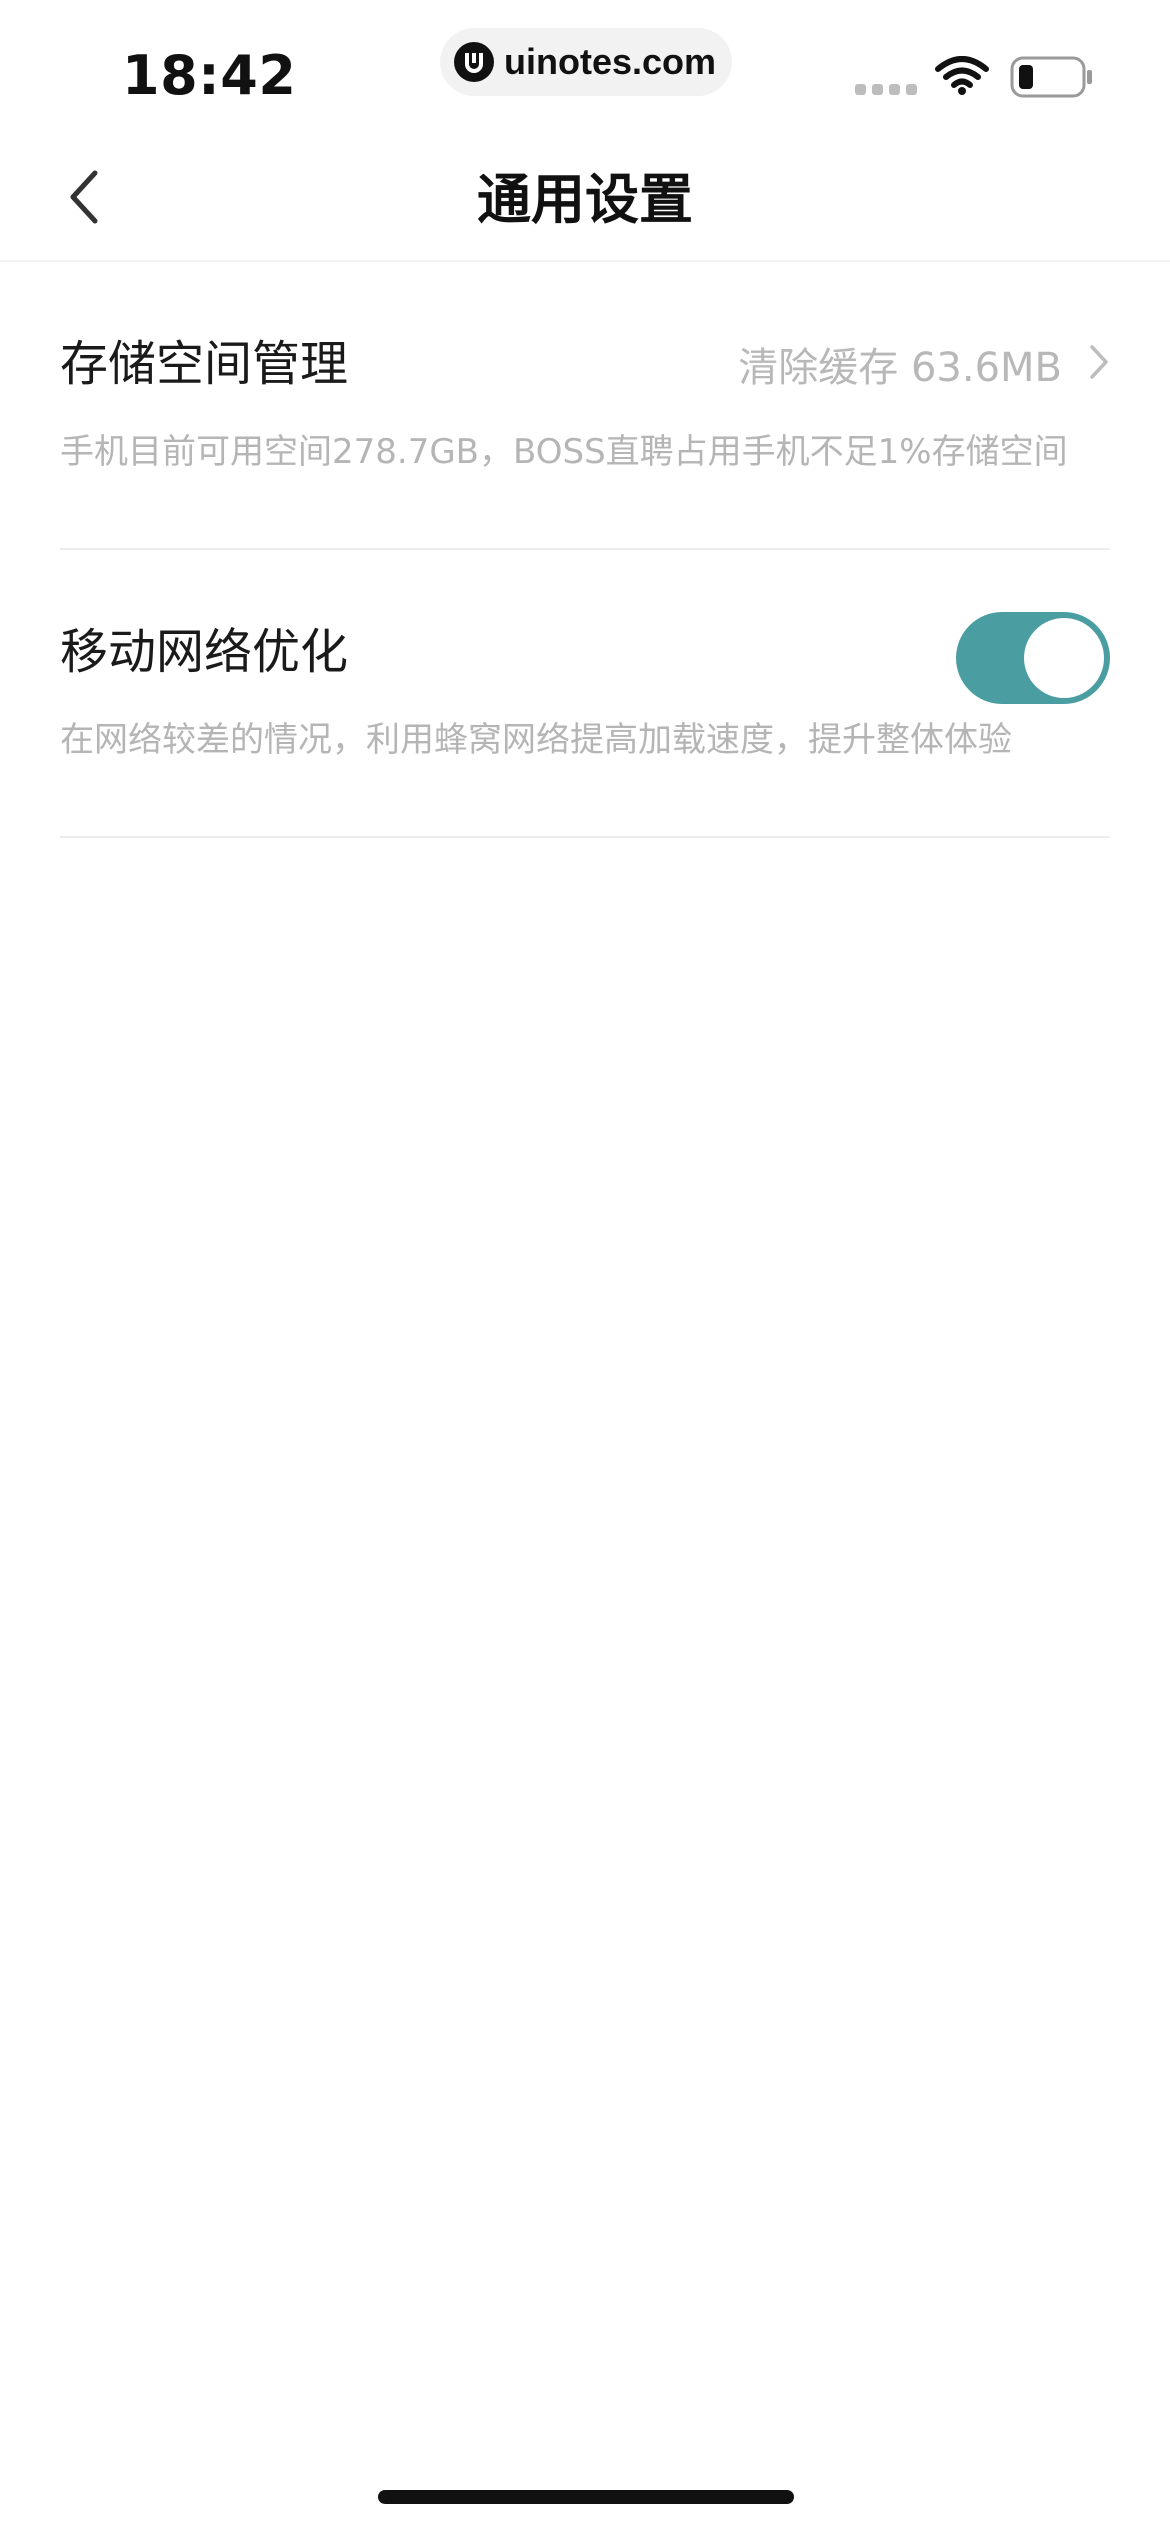 The image size is (1170, 2532). Describe the element at coordinates (886, 89) in the screenshot. I see `cellular-signal-icon` at that location.